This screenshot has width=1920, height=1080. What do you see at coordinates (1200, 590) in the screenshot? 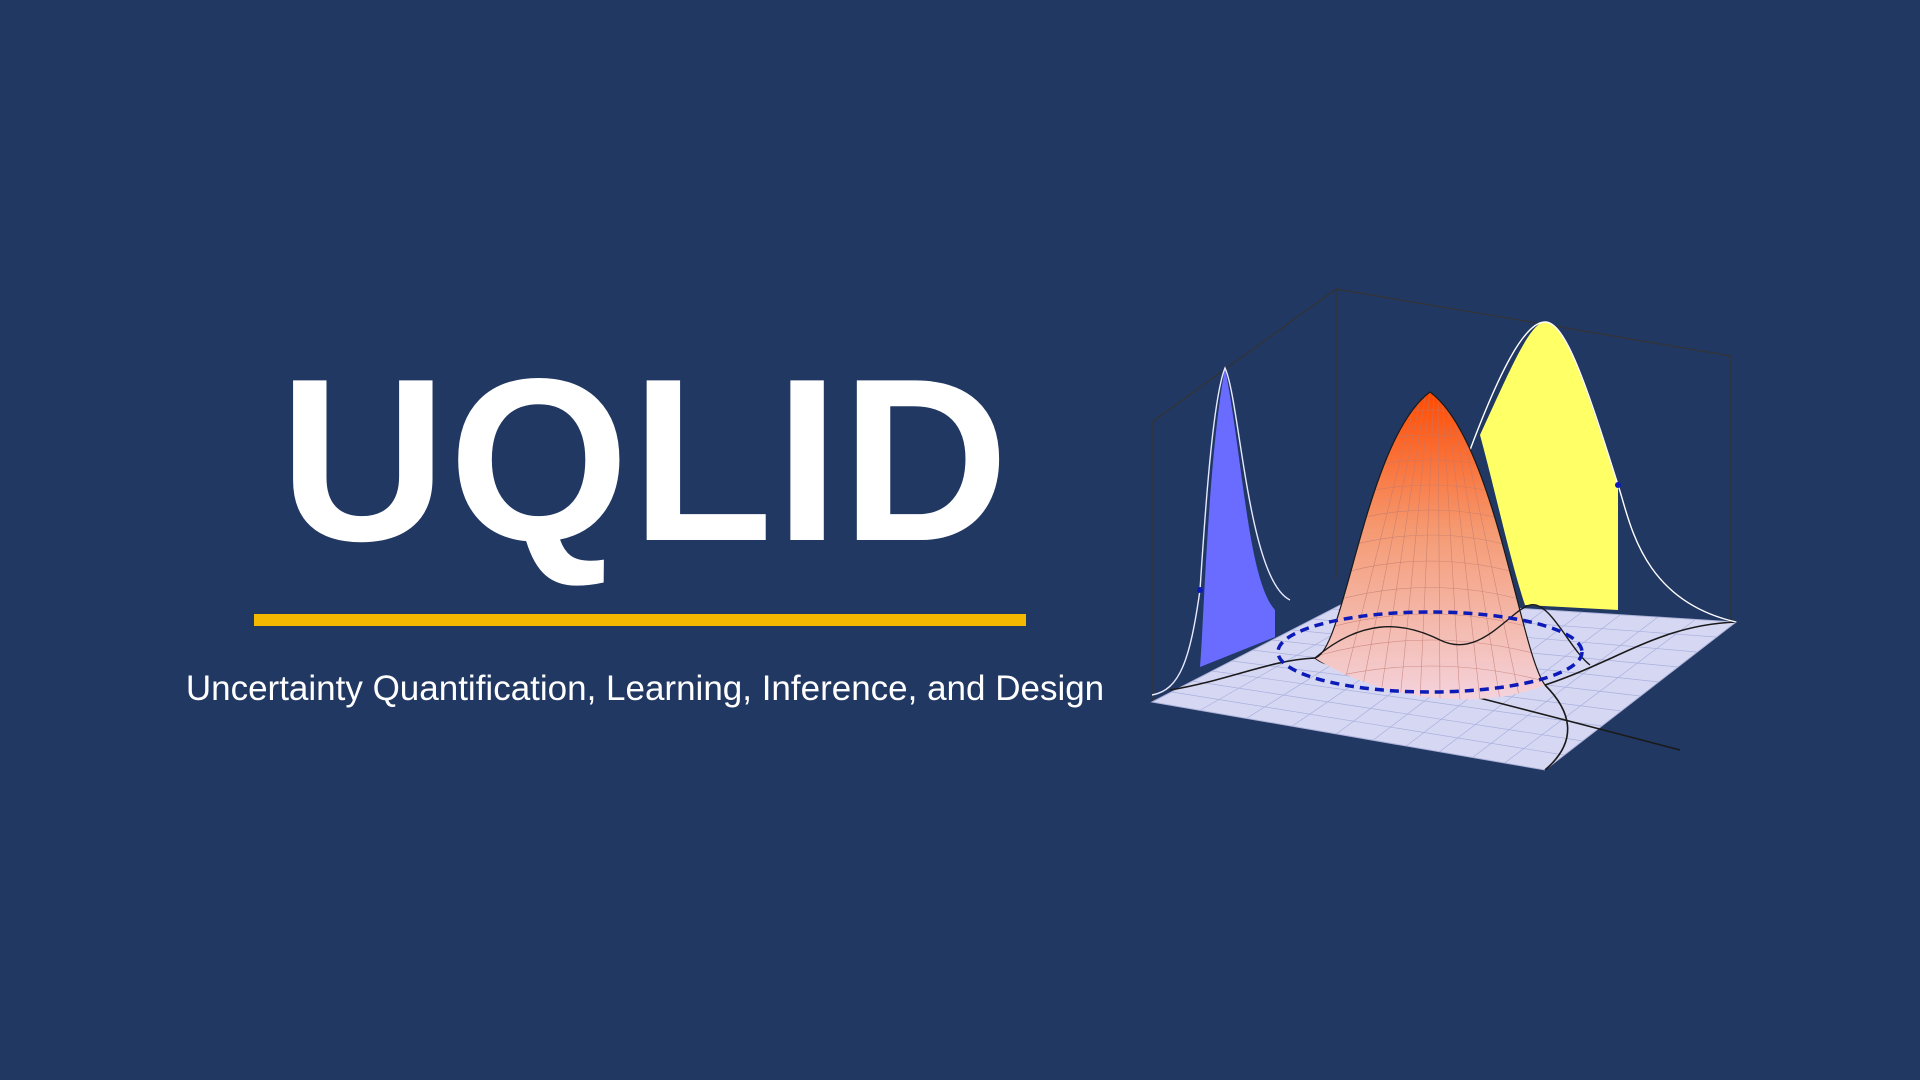
I see `contour-point-left` at bounding box center [1200, 590].